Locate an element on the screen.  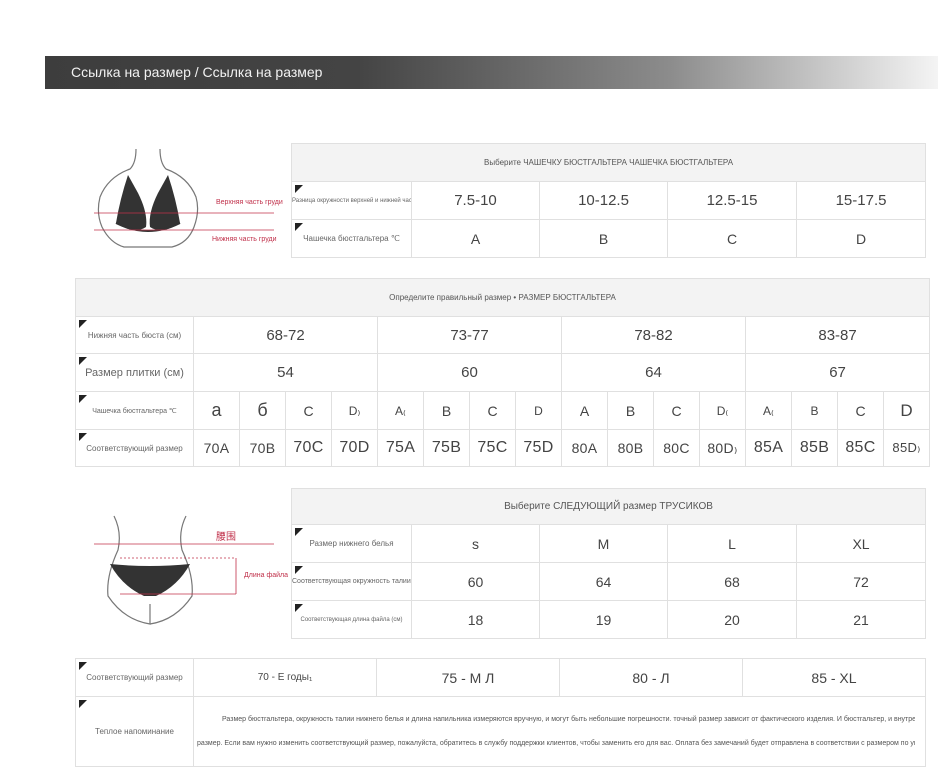
cup-letter-cell: A is located at coordinates (475, 238).